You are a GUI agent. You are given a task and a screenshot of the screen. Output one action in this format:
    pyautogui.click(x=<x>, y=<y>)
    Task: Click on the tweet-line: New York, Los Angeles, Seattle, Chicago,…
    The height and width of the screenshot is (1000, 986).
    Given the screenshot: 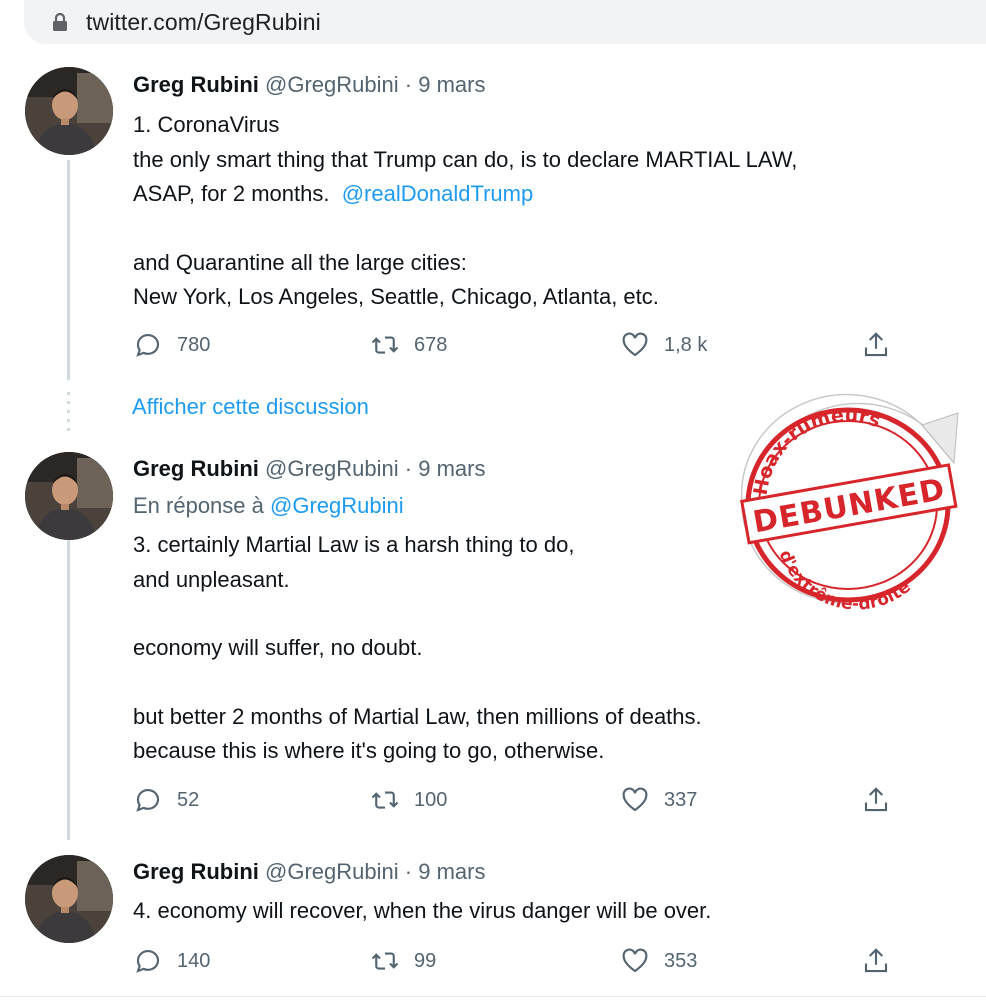 What is the action you would take?
    pyautogui.click(x=396, y=296)
    